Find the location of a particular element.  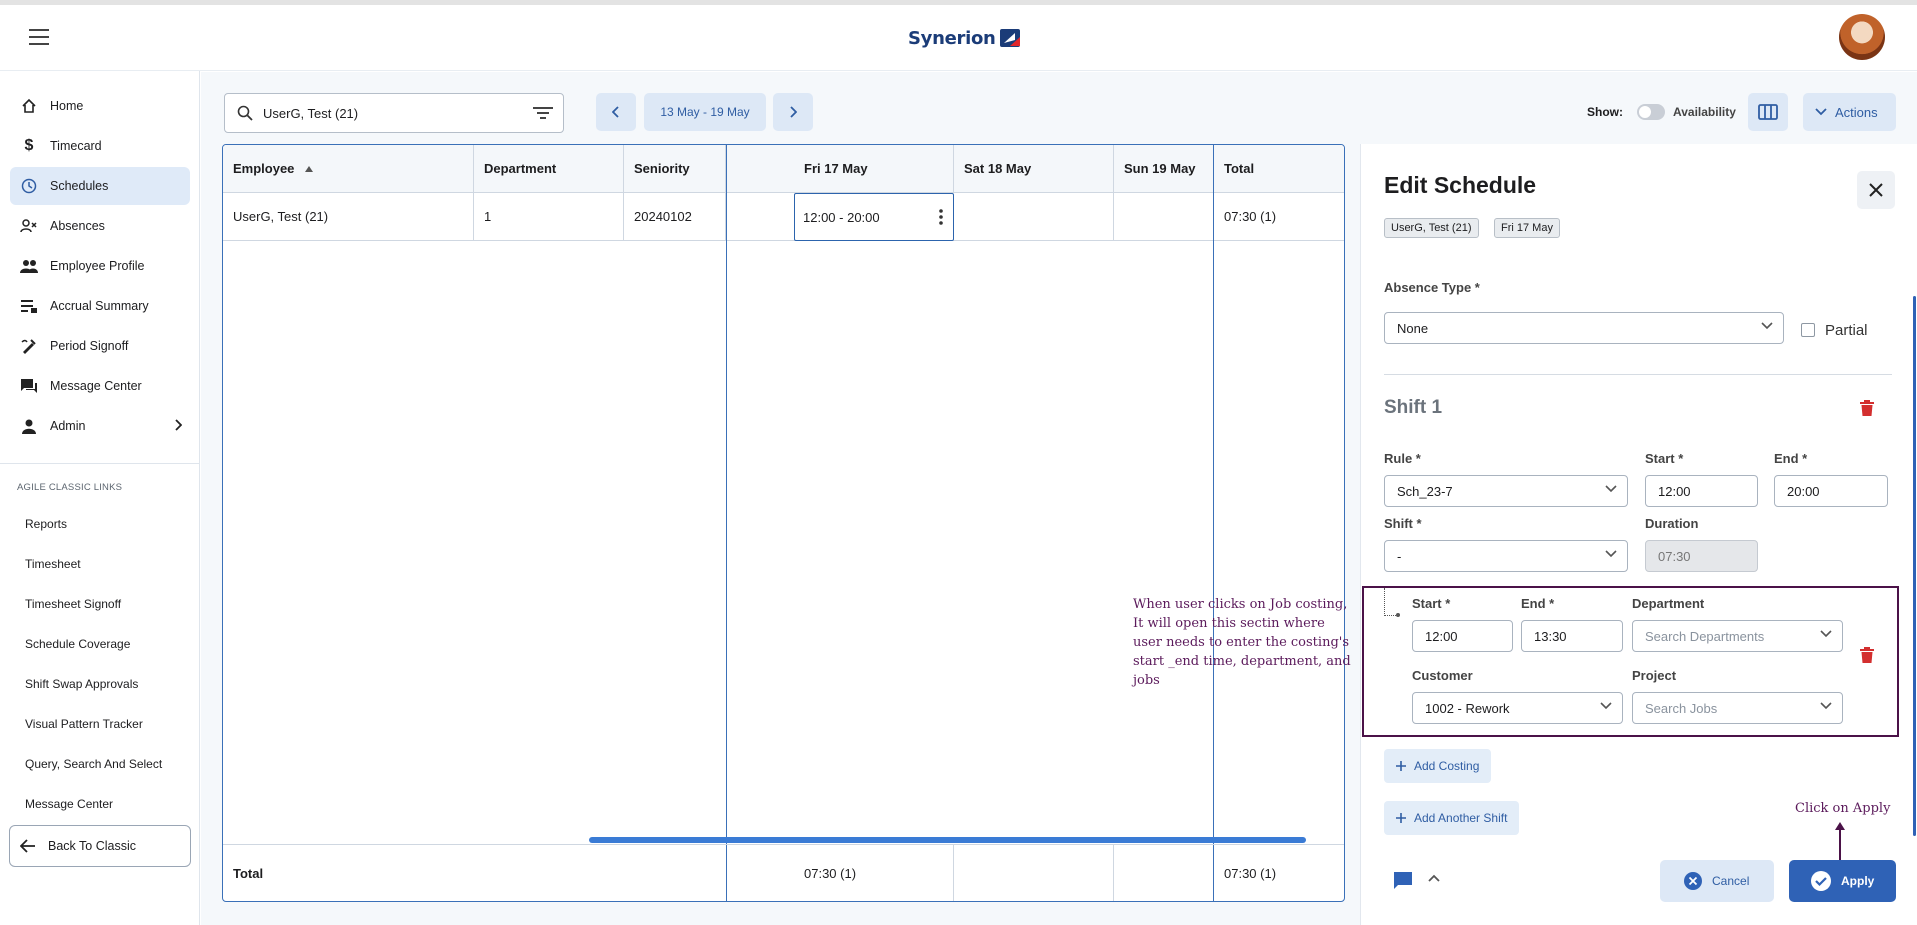

column-view-button is located at coordinates (1768, 112).